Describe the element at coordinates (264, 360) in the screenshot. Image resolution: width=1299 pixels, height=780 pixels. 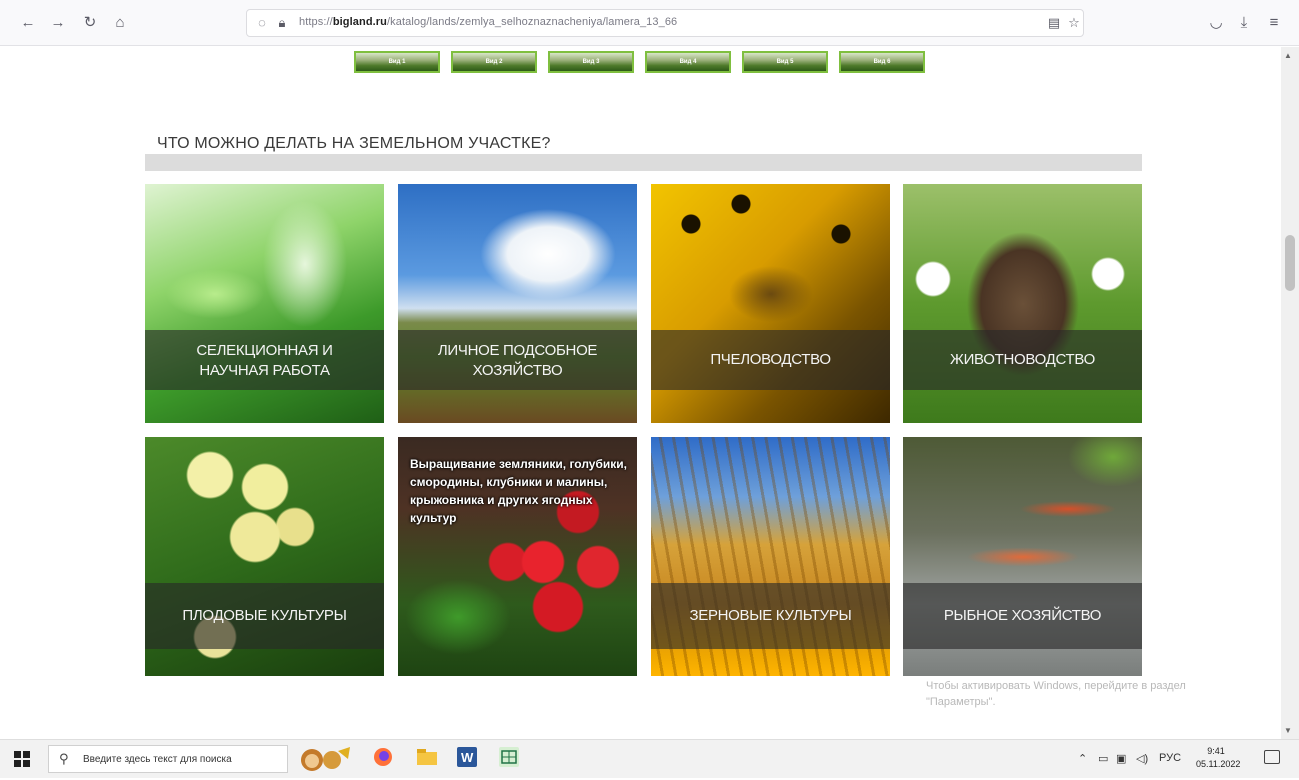
I see `tile-caption: СЕЛЕКЦИОННАЯ И НАУЧНАЯ РАБОТА` at that location.